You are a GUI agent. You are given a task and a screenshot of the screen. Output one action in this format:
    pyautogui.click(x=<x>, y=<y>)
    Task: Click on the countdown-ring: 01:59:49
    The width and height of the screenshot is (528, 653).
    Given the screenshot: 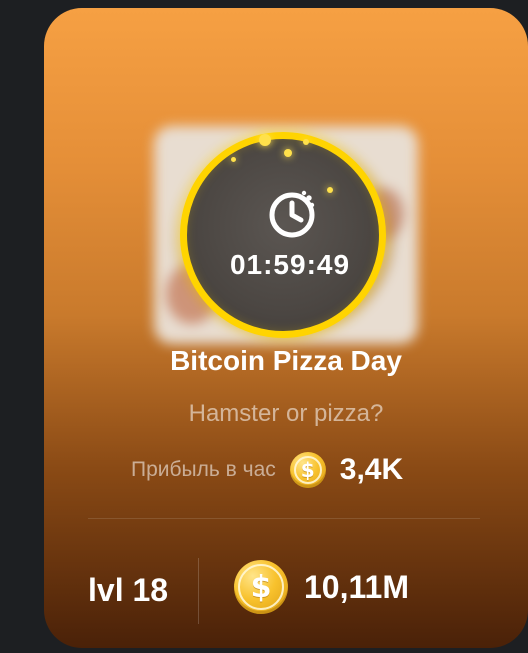 What is the action you would take?
    pyautogui.click(x=283, y=235)
    